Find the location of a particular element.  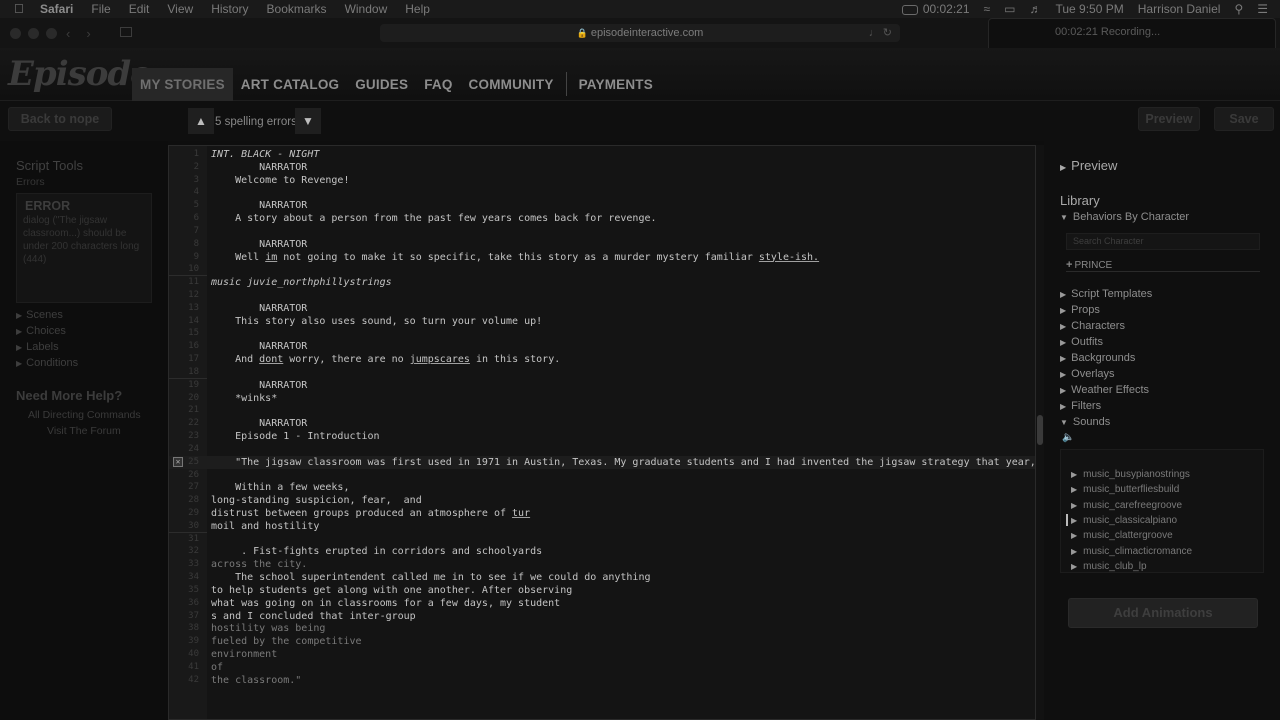

user-name: Harrison Daniel is located at coordinates (1179, 9).